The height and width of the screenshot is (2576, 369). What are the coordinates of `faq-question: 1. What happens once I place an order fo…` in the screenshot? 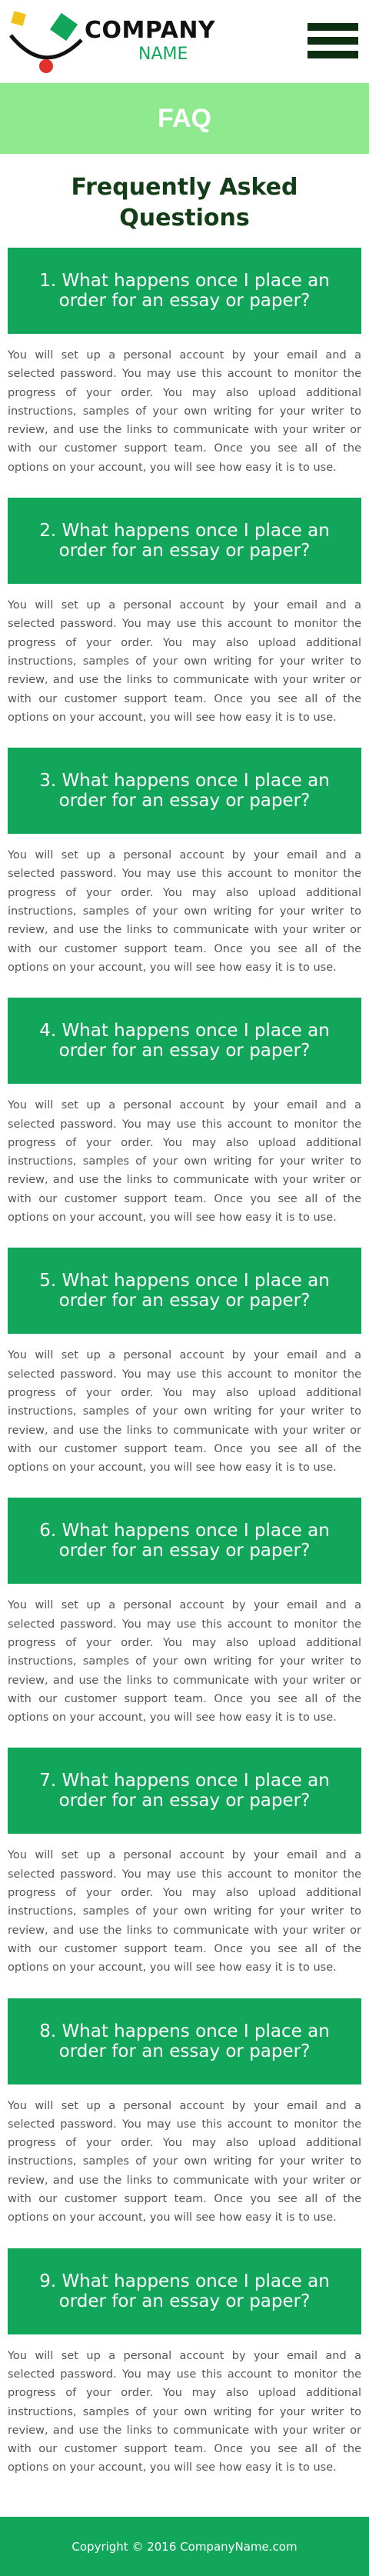 It's located at (184, 291).